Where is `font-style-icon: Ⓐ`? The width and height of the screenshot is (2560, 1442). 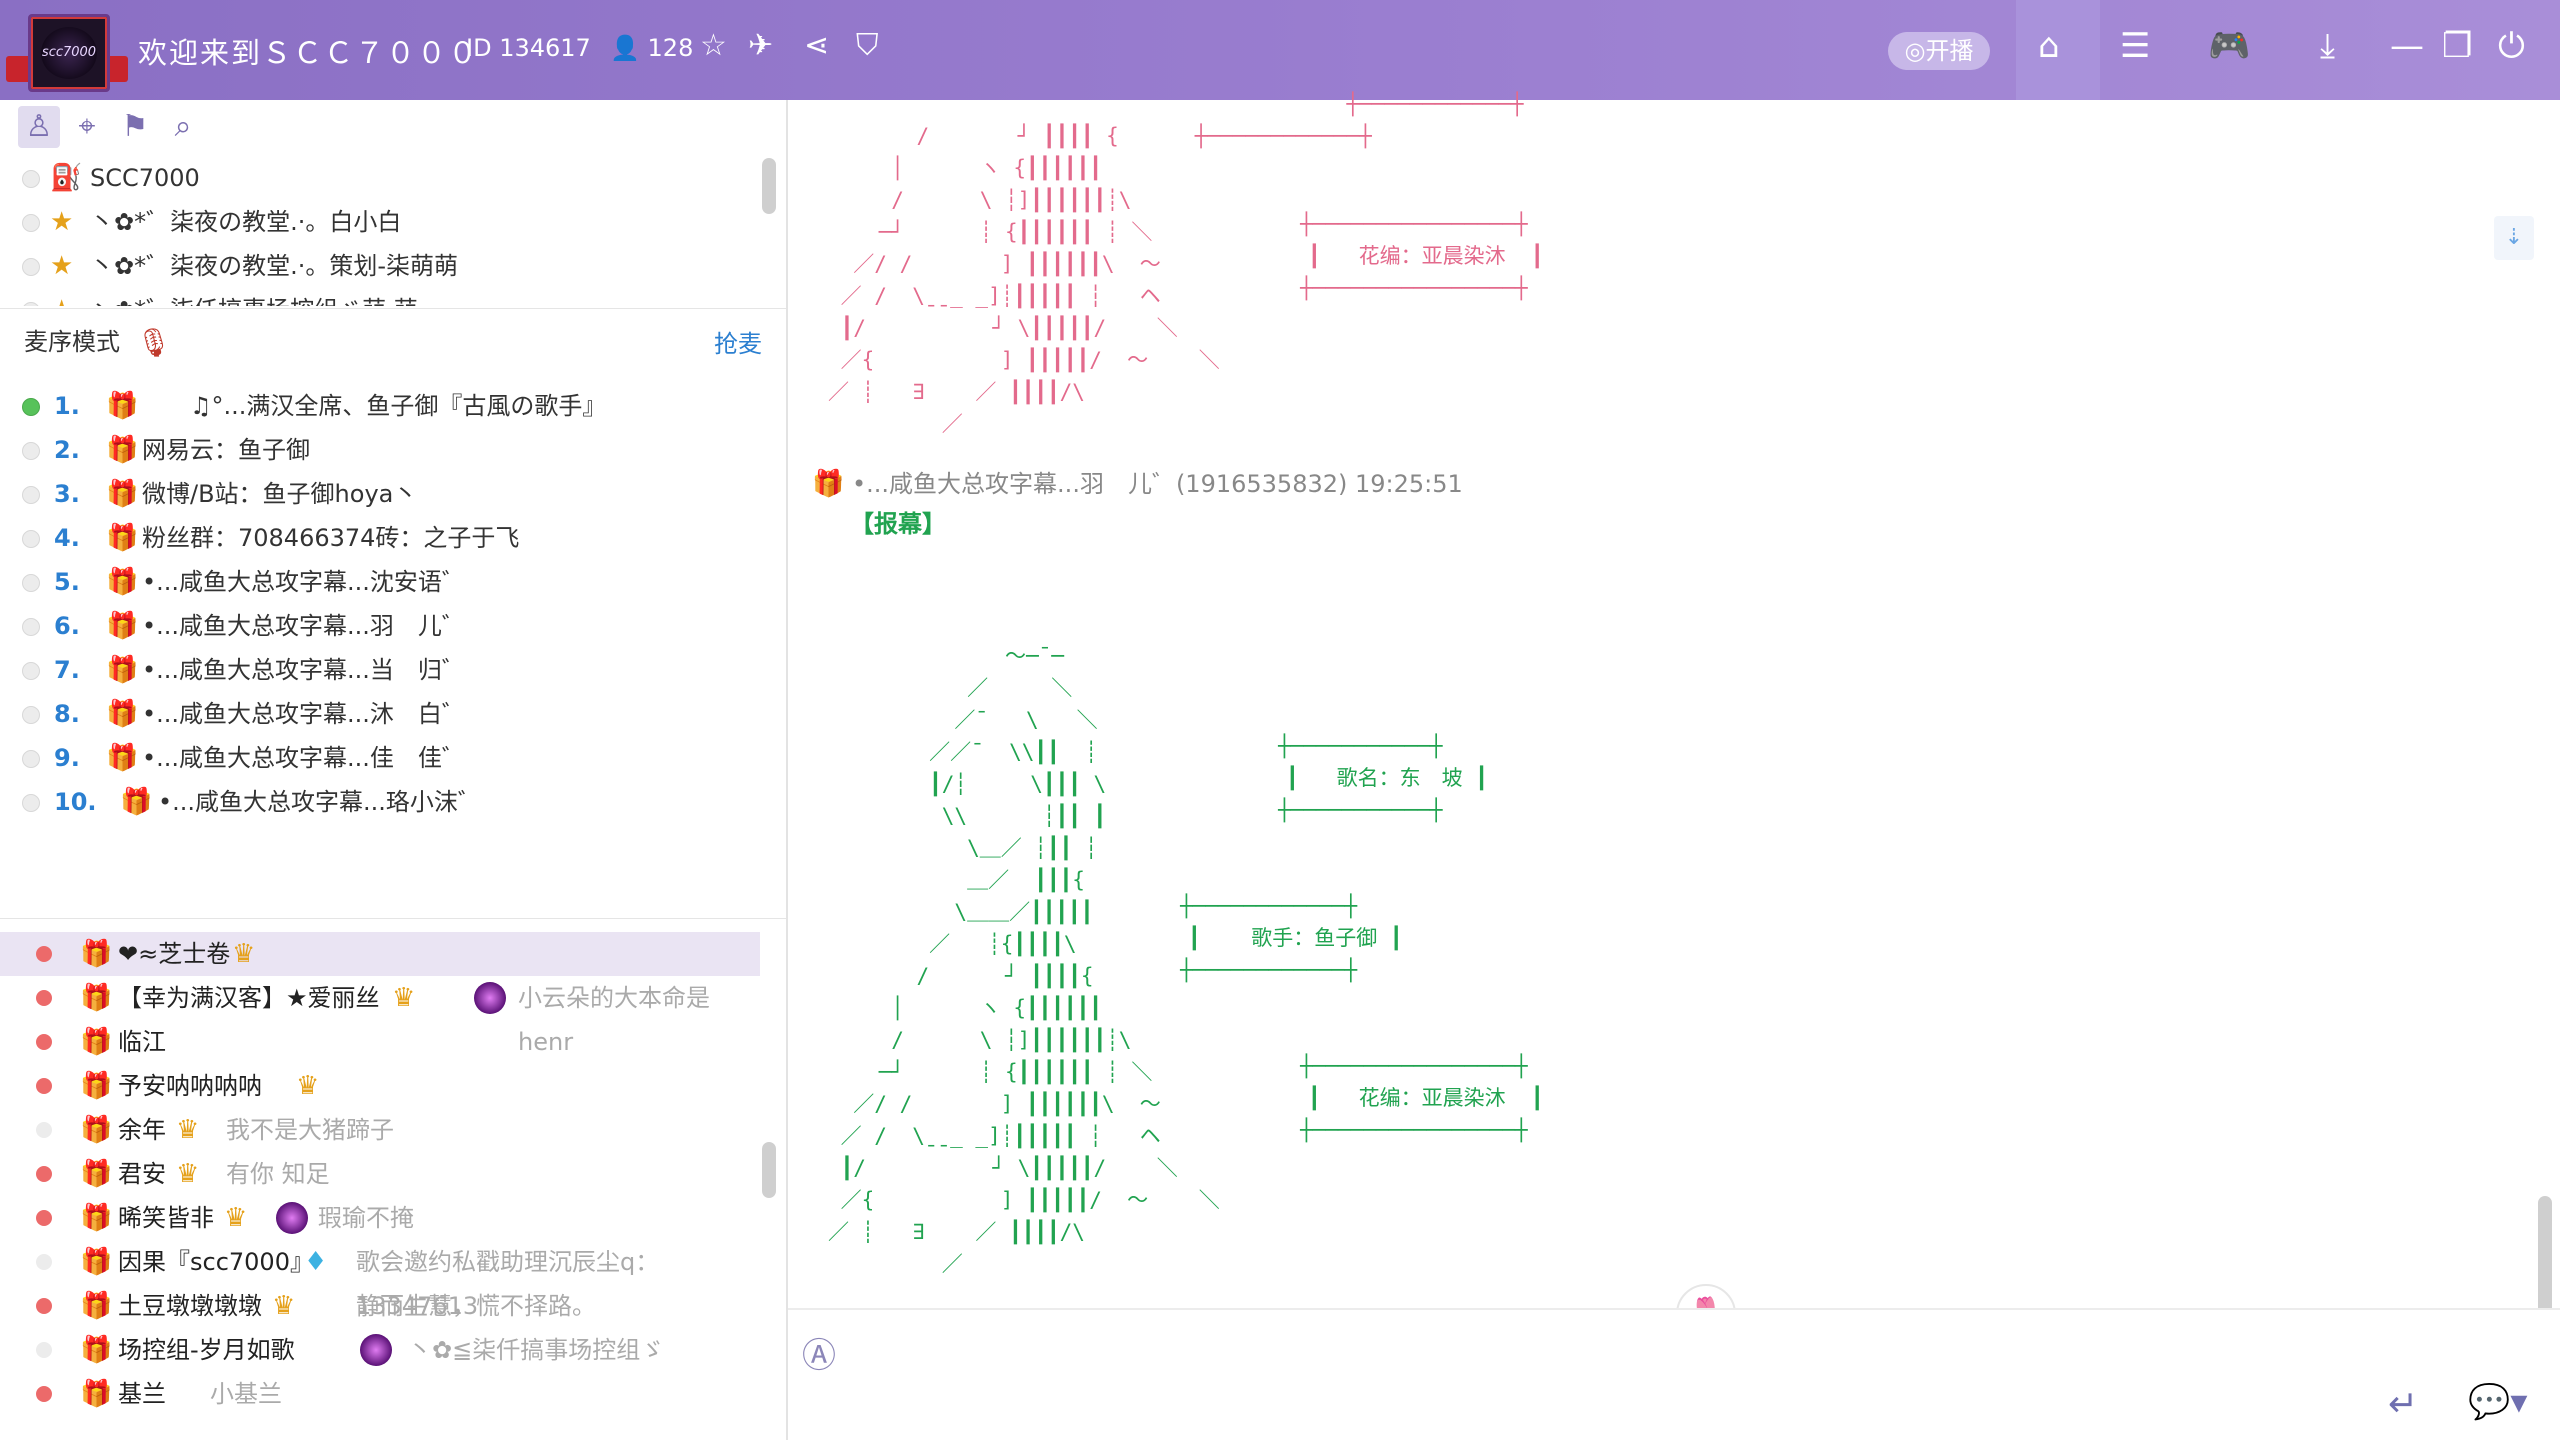
font-style-icon: Ⓐ is located at coordinates (819, 1352).